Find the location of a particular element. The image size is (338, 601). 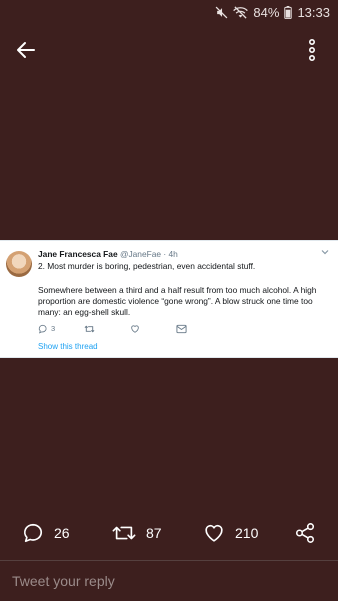

inner-message is located at coordinates (199, 329).